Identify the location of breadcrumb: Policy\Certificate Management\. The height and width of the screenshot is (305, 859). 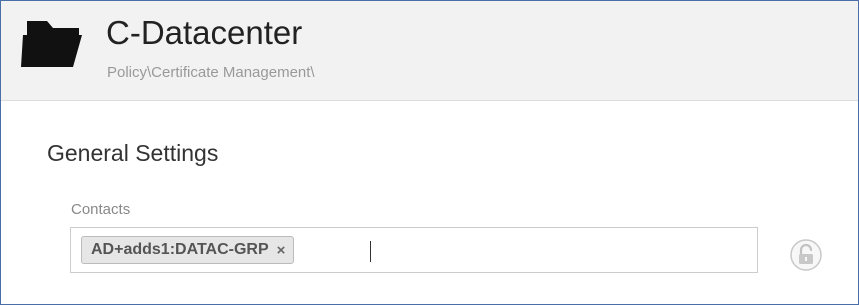
(211, 72).